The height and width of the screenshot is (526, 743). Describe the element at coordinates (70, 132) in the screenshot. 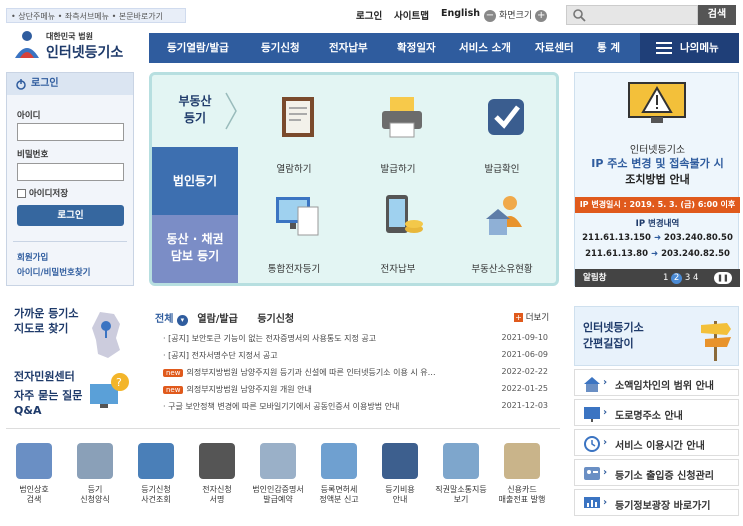

I see `id-input` at that location.